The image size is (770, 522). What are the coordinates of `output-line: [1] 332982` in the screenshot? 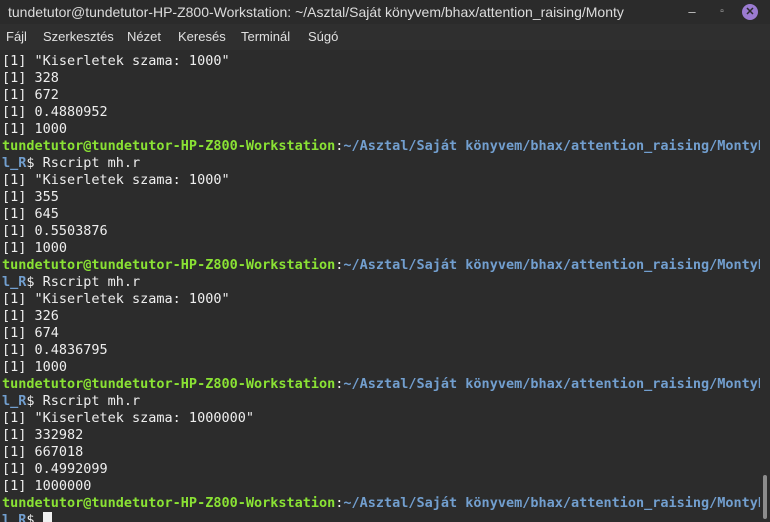 It's located at (43, 435).